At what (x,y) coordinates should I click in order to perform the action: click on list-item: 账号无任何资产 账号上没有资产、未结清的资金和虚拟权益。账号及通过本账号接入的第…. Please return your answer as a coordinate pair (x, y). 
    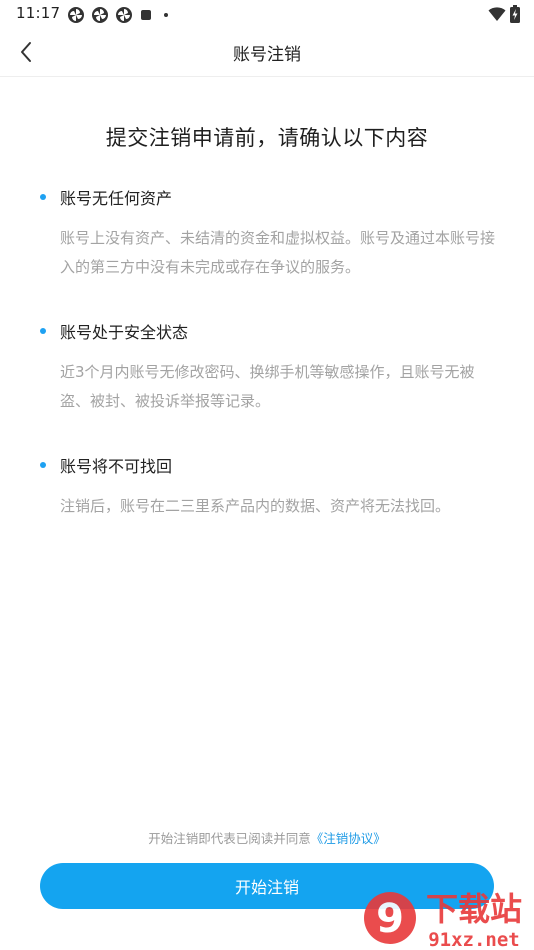
    Looking at the image, I should click on (270, 233).